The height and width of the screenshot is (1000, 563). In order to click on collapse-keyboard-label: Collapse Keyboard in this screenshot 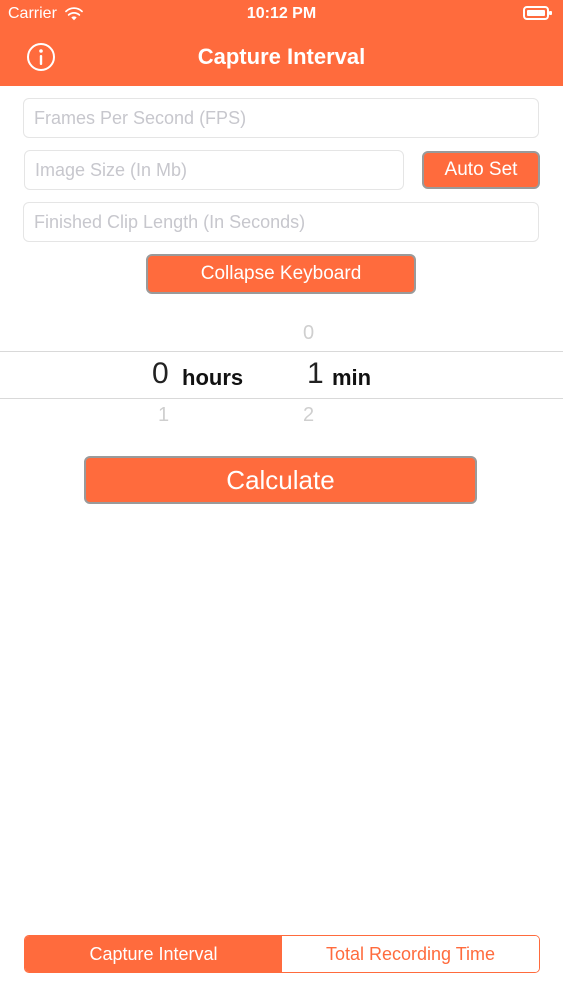, I will do `click(281, 273)`.